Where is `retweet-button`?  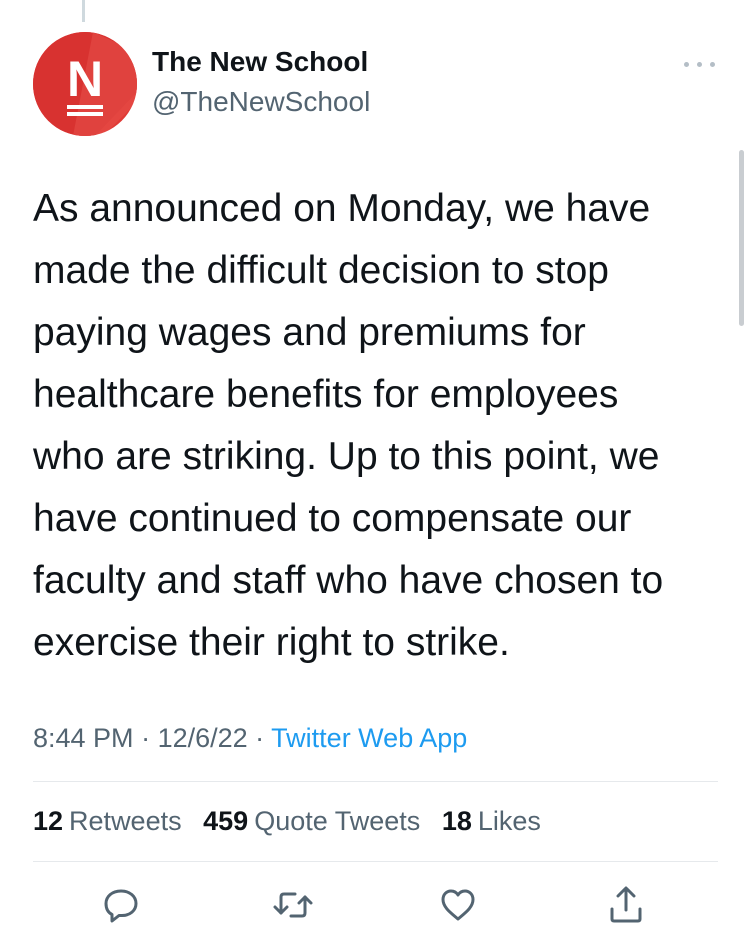 retweet-button is located at coordinates (293, 905).